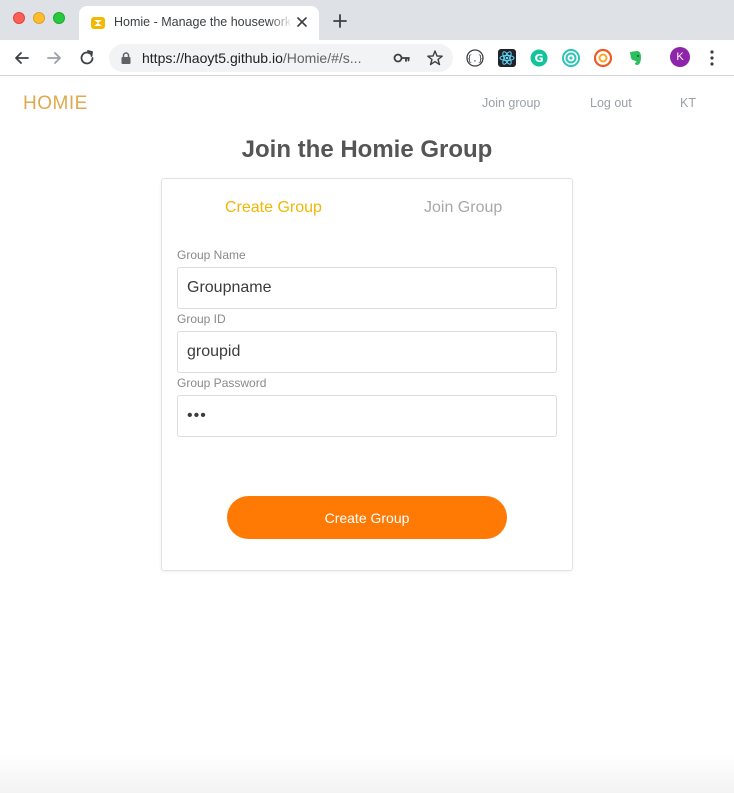  What do you see at coordinates (302, 22) in the screenshot?
I see `close-icon` at bounding box center [302, 22].